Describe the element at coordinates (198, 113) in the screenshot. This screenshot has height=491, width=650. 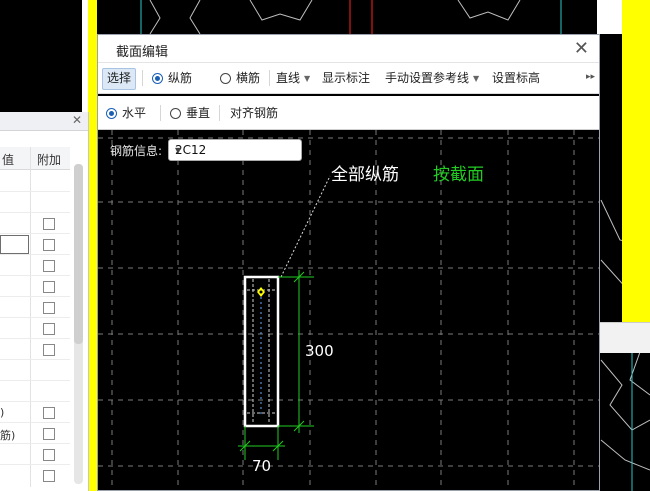
I see `vertical-label: 垂直` at that location.